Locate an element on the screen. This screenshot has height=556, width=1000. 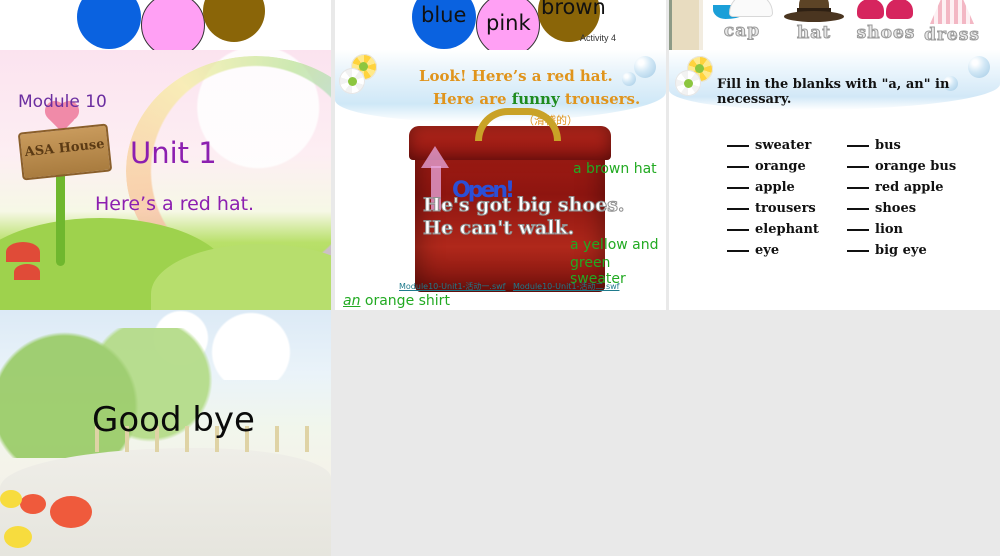
shoes-icon is located at coordinates (886, 11).